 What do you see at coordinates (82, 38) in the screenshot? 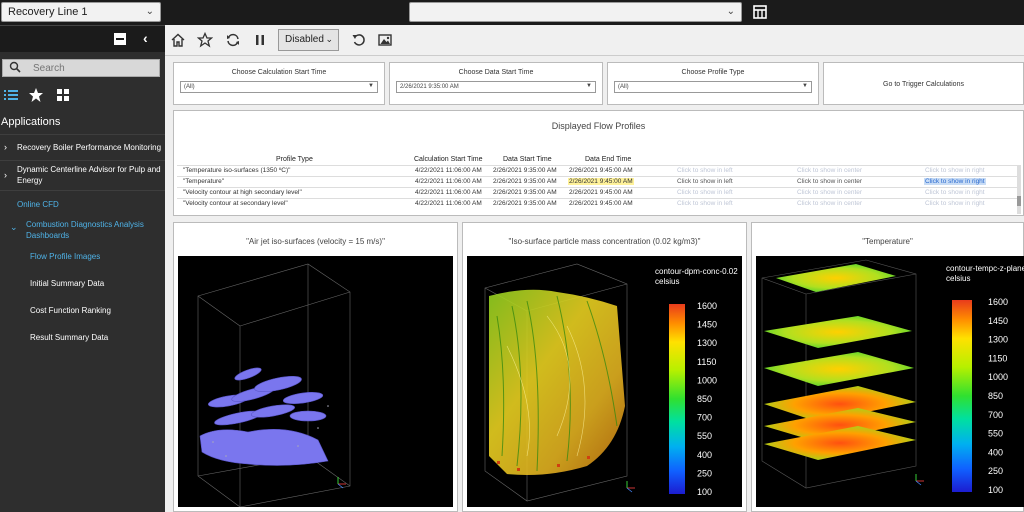
I see `sidebar-header: ‹` at bounding box center [82, 38].